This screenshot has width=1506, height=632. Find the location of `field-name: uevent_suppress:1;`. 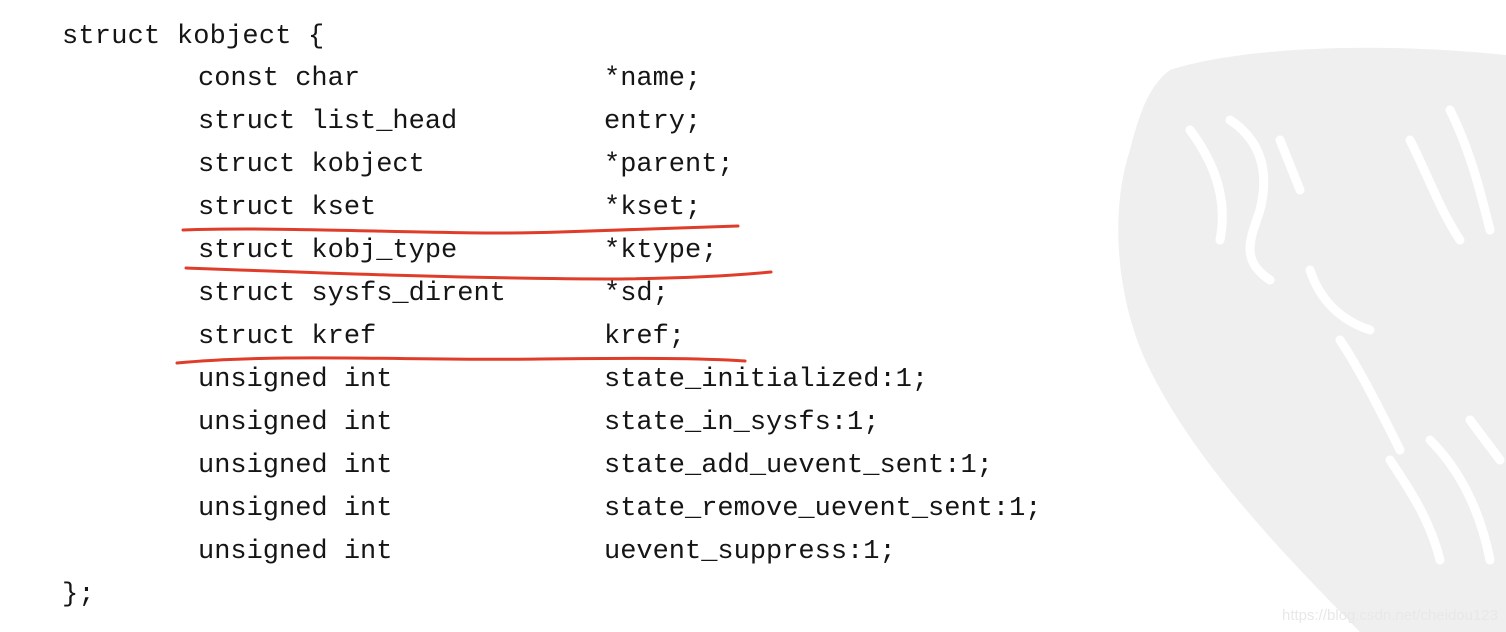

field-name: uevent_suppress:1; is located at coordinates (750, 552).